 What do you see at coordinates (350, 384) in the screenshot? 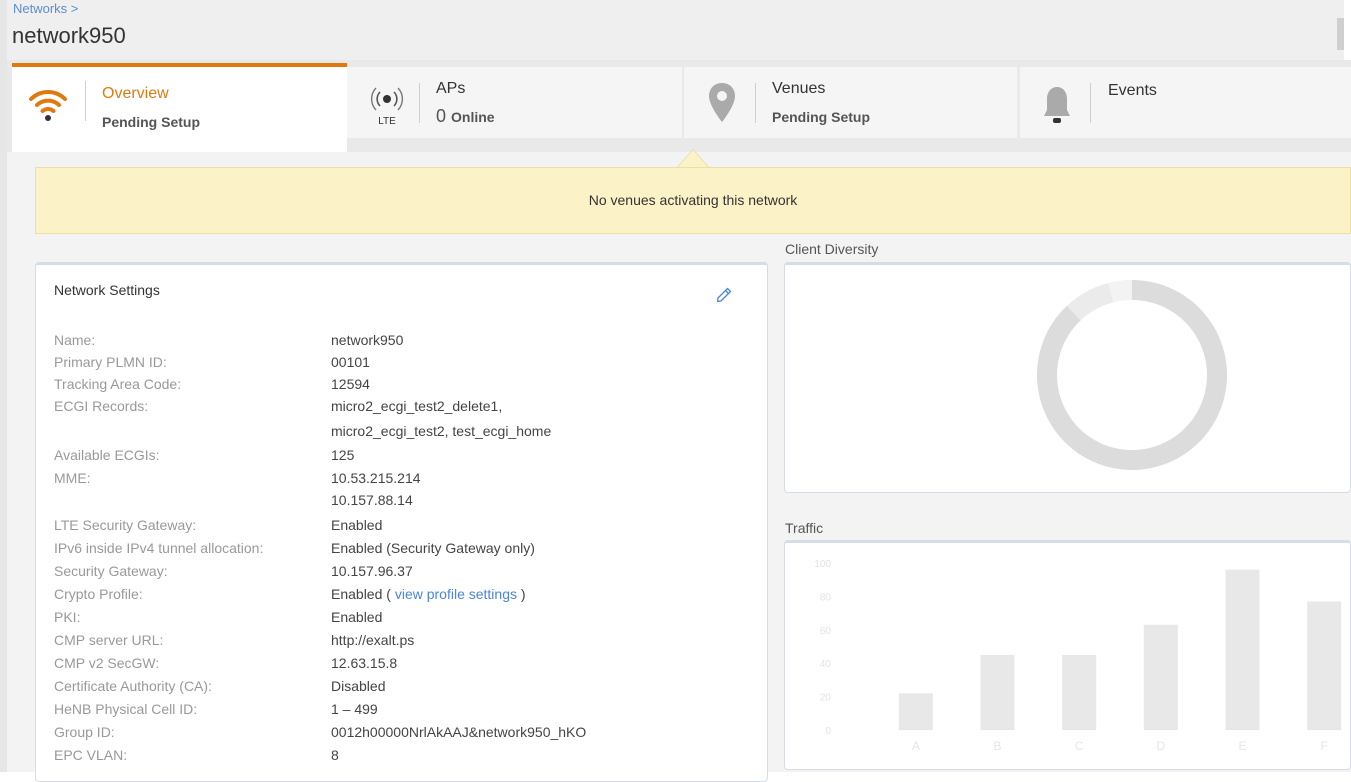
I see `setting-value: 12594` at bounding box center [350, 384].